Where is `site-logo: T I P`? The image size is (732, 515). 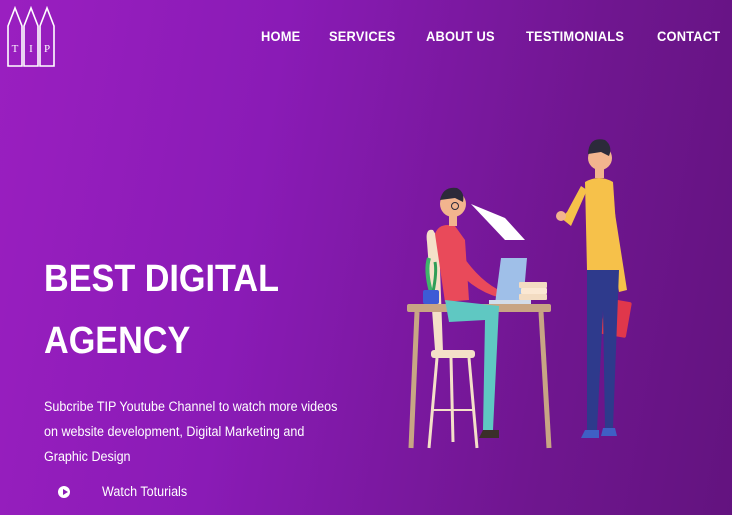 site-logo: T I P is located at coordinates (32, 36).